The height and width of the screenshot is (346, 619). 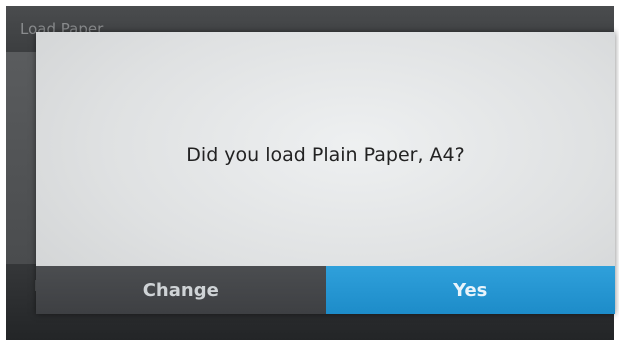 What do you see at coordinates (470, 290) in the screenshot?
I see `yes-button: Yes` at bounding box center [470, 290].